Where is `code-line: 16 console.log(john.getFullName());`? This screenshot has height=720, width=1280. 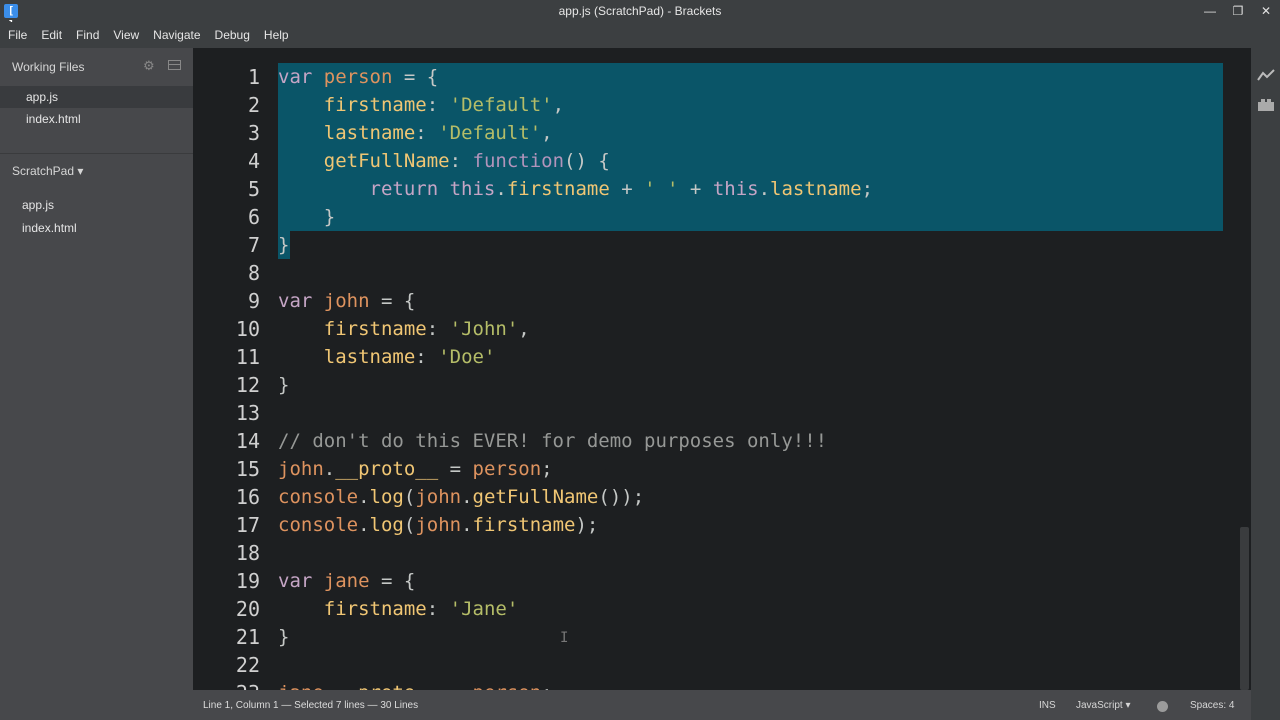
code-line: 16 console.log(john.getFullName()); is located at coordinates (440, 497).